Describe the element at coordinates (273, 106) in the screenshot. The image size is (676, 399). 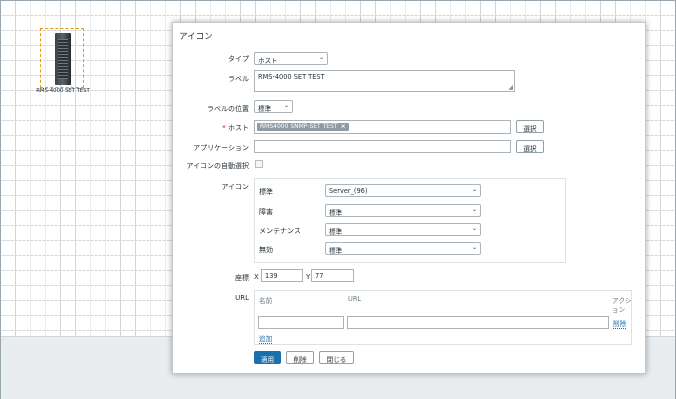
I see `label-position-select: 標準 ⌄` at that location.